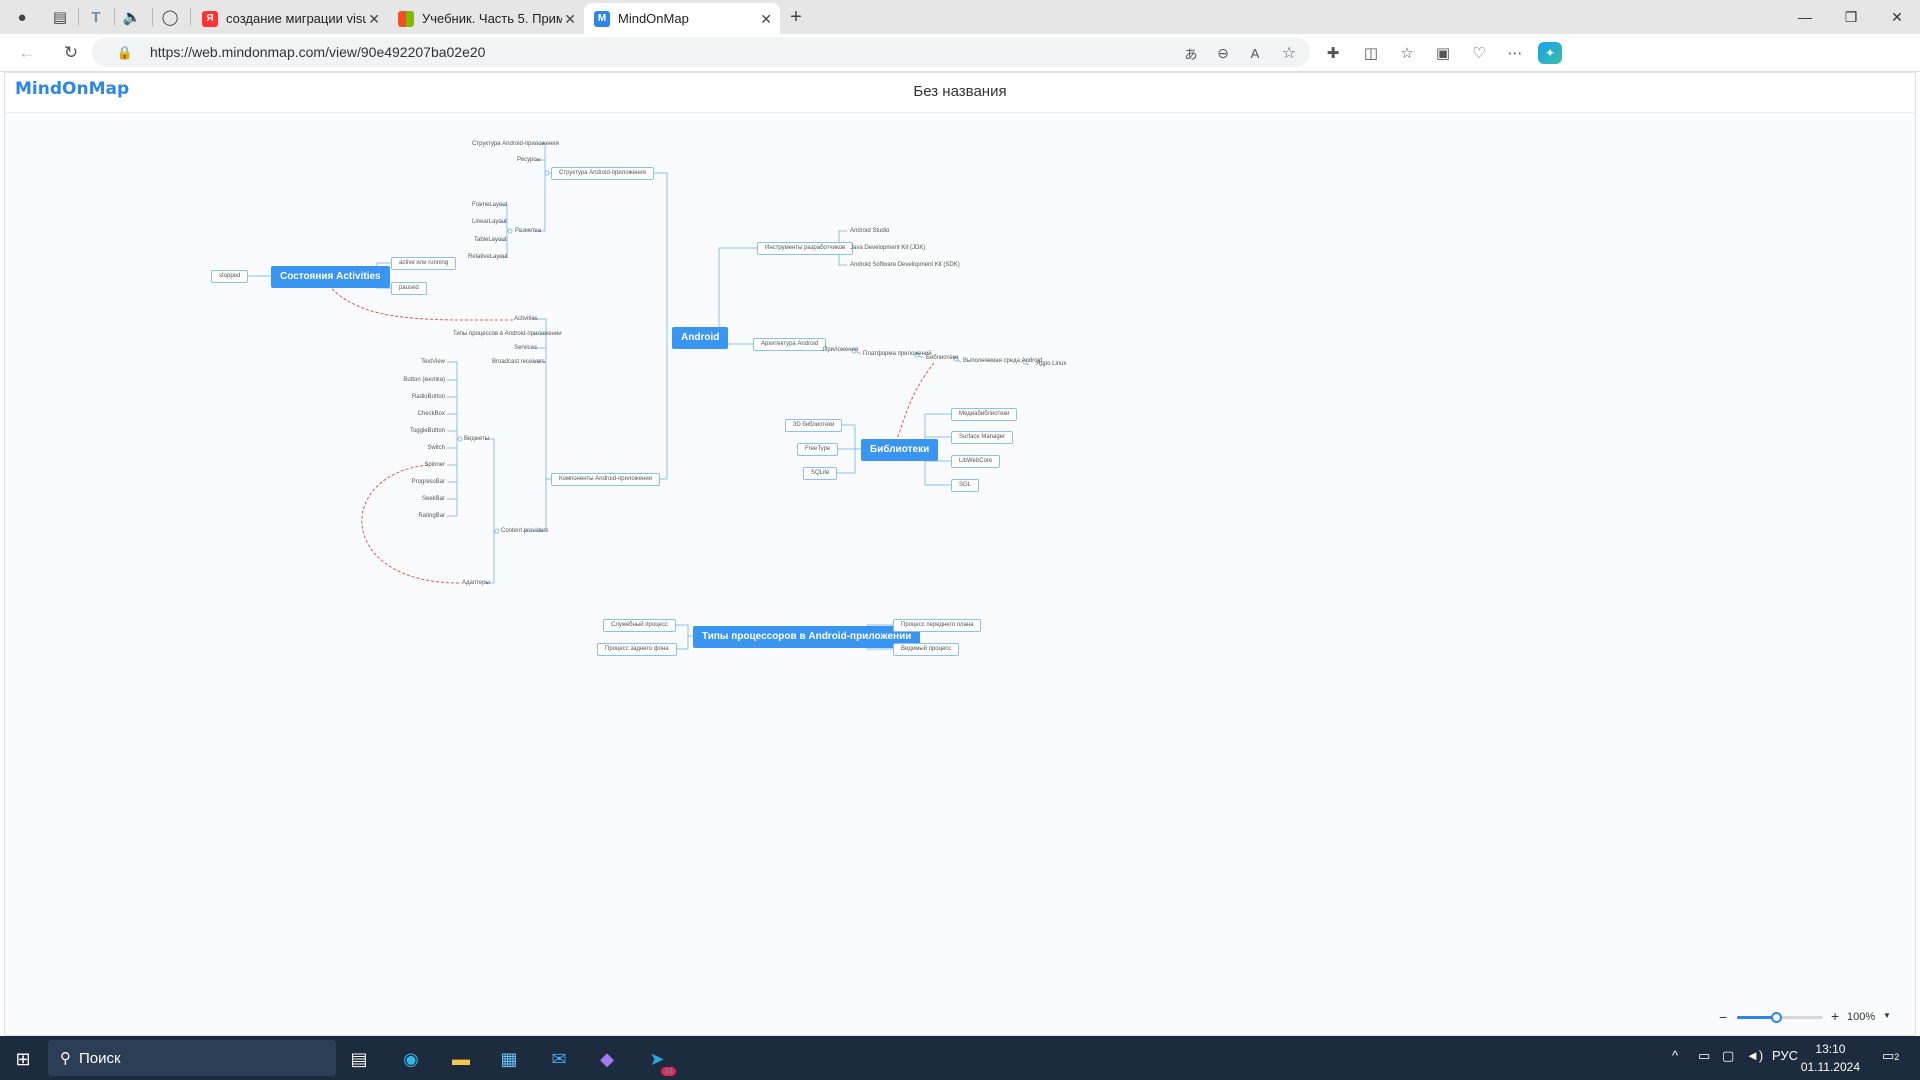 The image size is (1920, 1080). What do you see at coordinates (518, 362) in the screenshot?
I see `node-broadcast: Broadcast receivers` at bounding box center [518, 362].